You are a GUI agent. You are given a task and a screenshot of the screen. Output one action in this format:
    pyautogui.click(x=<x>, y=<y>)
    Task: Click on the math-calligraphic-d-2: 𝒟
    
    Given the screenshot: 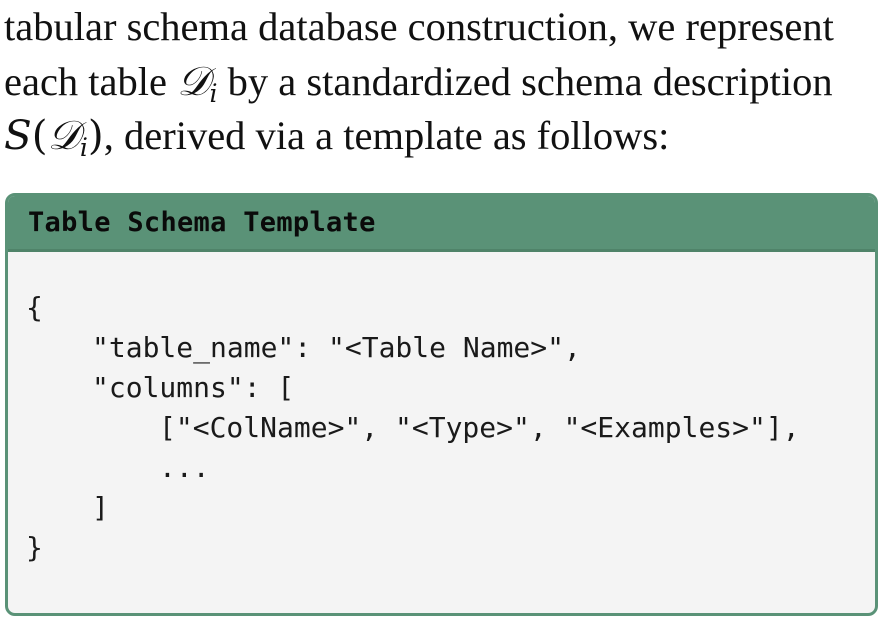 What is the action you would take?
    pyautogui.click(x=63, y=135)
    